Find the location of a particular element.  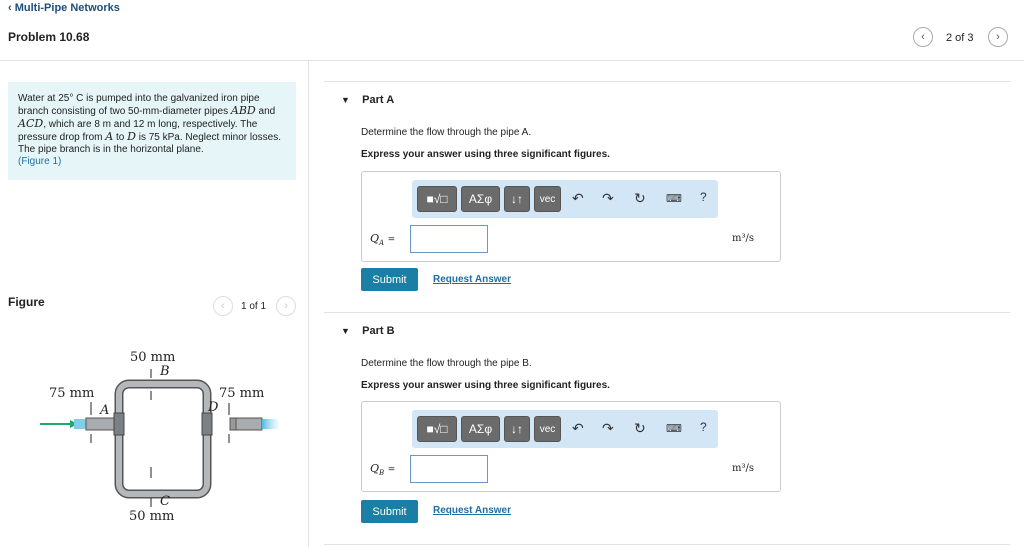

label-right-diameter: 75 mm is located at coordinates (242, 393).